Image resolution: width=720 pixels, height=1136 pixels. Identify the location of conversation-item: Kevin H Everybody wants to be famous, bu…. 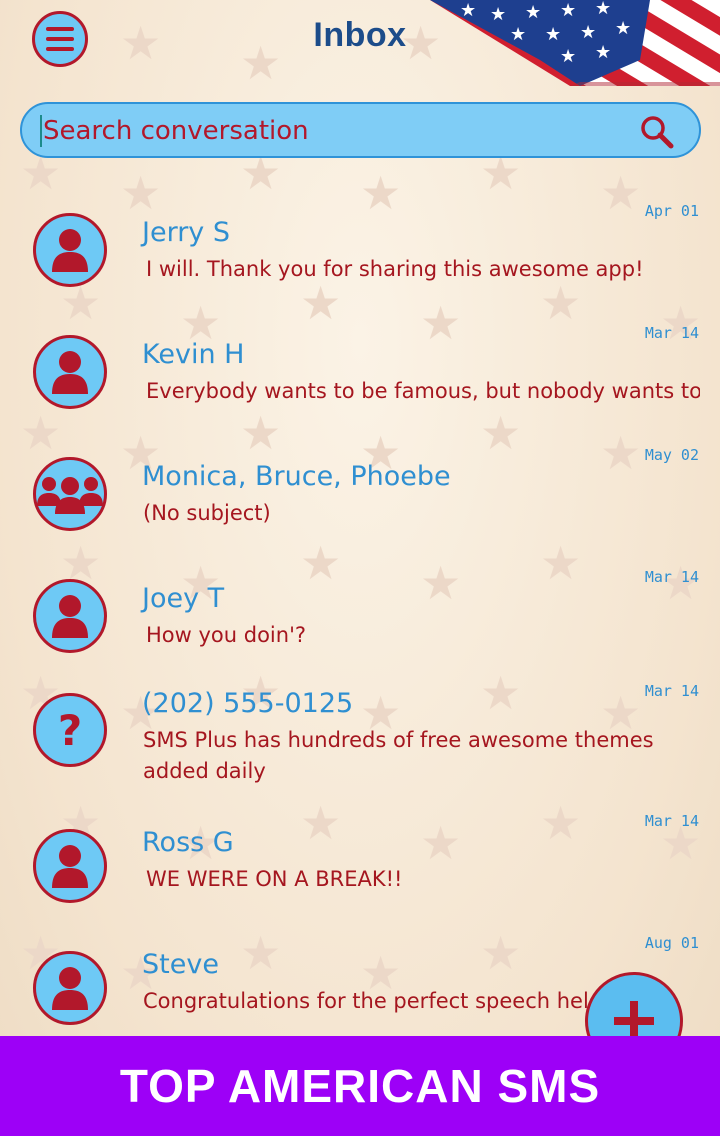
(360, 373).